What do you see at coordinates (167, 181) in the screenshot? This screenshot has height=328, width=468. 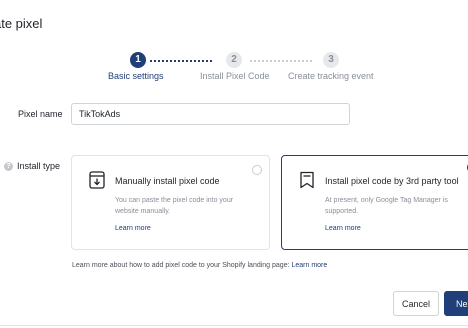 I see `option-manual-title: Manually install pixel code` at bounding box center [167, 181].